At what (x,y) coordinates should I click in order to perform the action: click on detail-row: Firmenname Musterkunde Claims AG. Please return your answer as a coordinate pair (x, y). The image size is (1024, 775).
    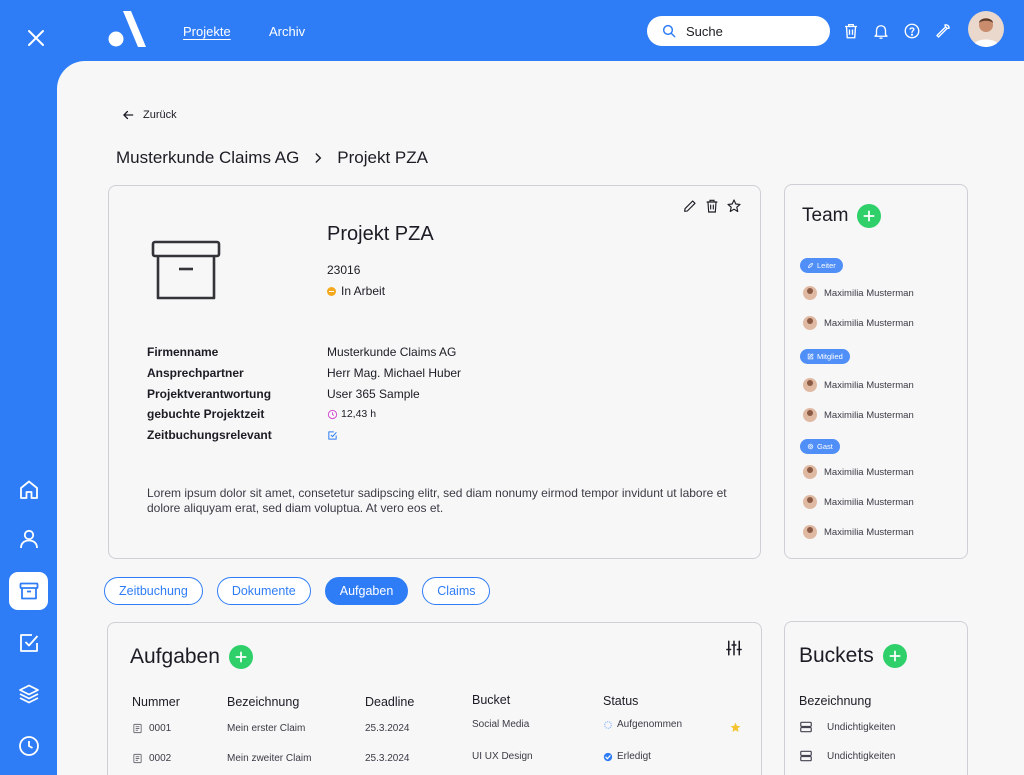
    Looking at the image, I should click on (304, 352).